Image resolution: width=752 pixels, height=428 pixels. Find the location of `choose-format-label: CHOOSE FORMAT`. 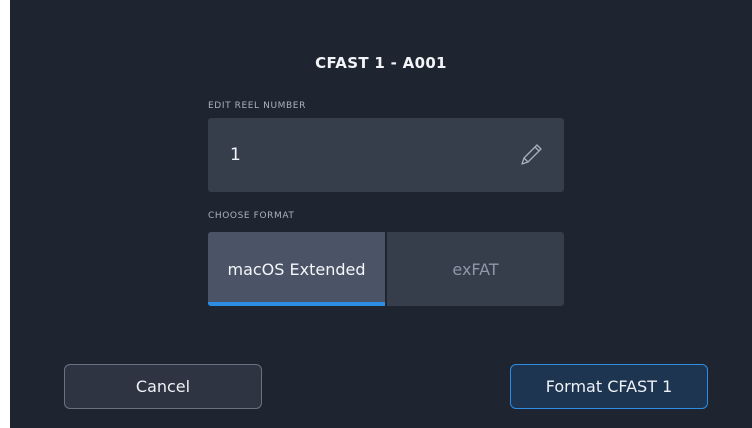

choose-format-label: CHOOSE FORMAT is located at coordinates (251, 216).